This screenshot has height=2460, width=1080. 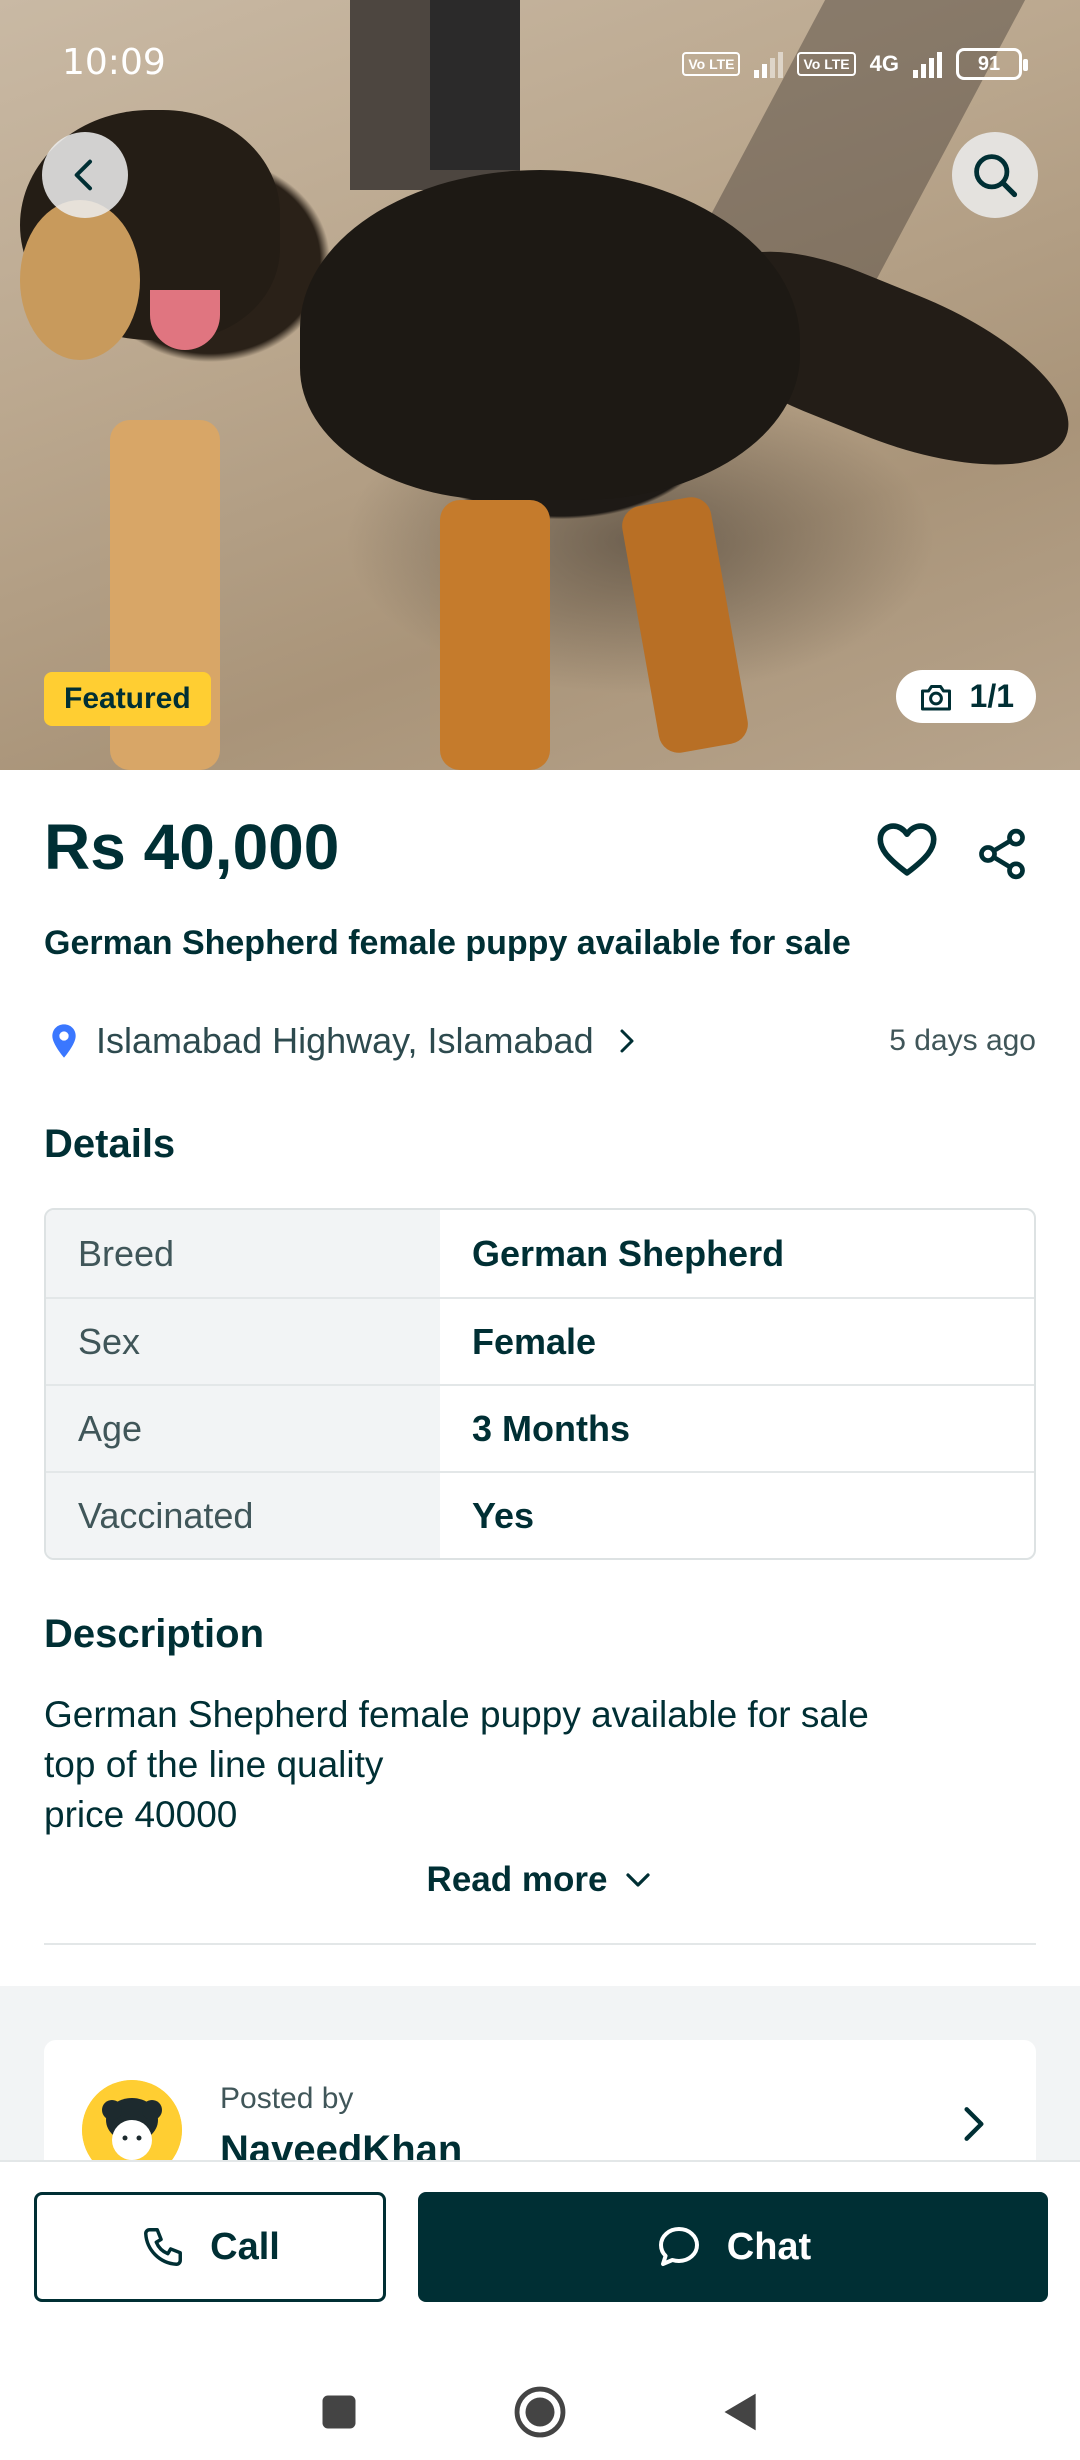 I want to click on system-nav-bar, so click(x=540, y=2411).